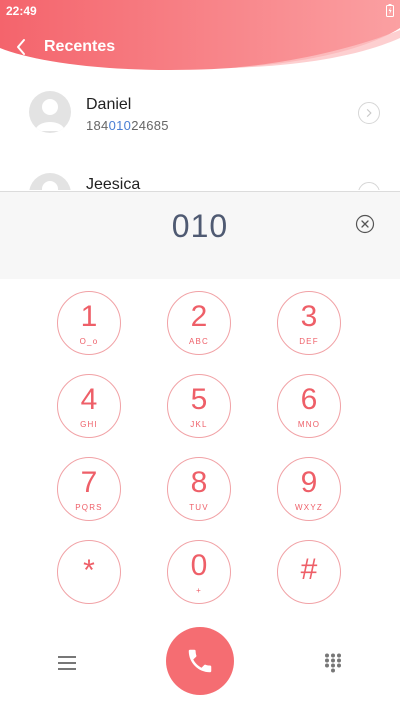 This screenshot has height=711, width=400. I want to click on contact-name: Jeesica, so click(113, 183).